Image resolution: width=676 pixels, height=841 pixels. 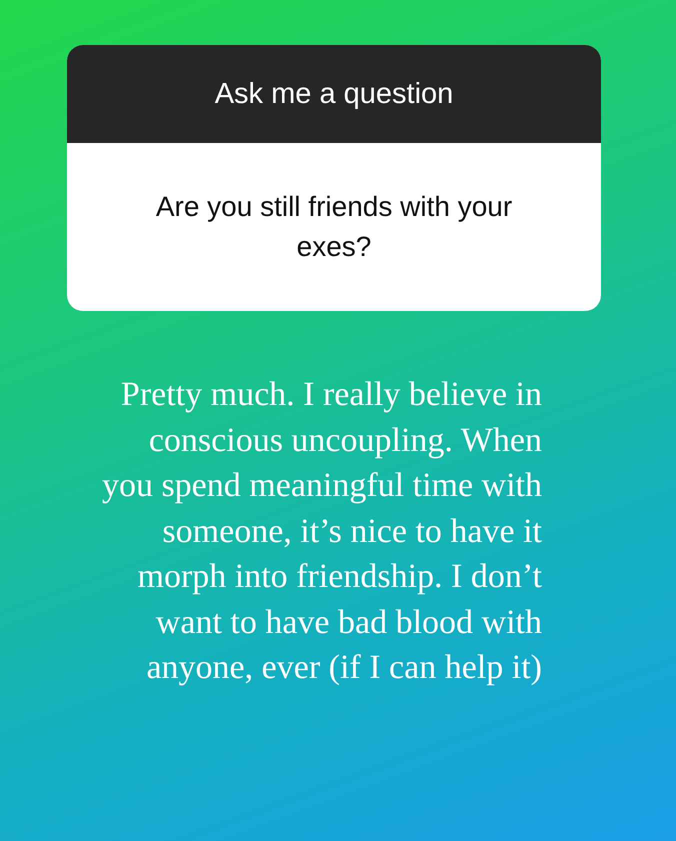 I want to click on question-text: Are you still friends with your exes?, so click(x=334, y=227).